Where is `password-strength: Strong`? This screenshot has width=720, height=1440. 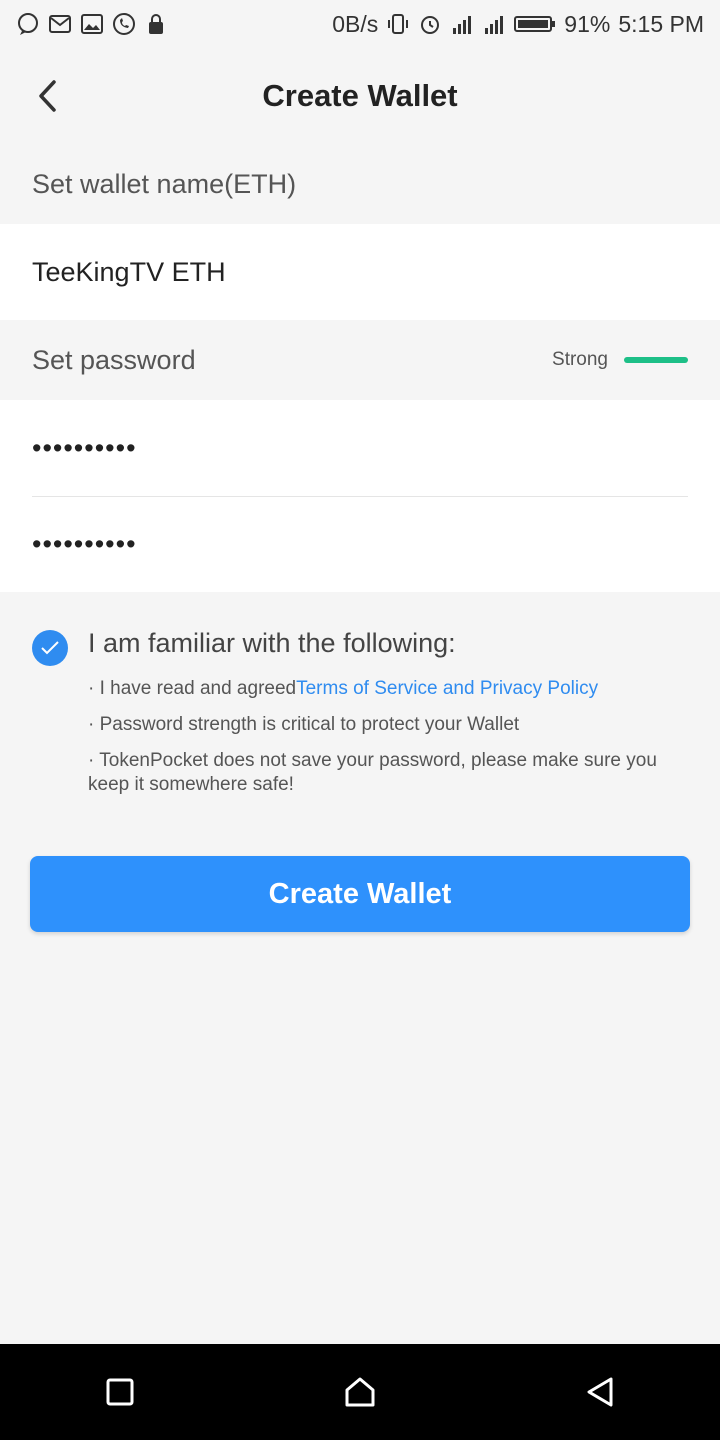
password-strength: Strong is located at coordinates (620, 360).